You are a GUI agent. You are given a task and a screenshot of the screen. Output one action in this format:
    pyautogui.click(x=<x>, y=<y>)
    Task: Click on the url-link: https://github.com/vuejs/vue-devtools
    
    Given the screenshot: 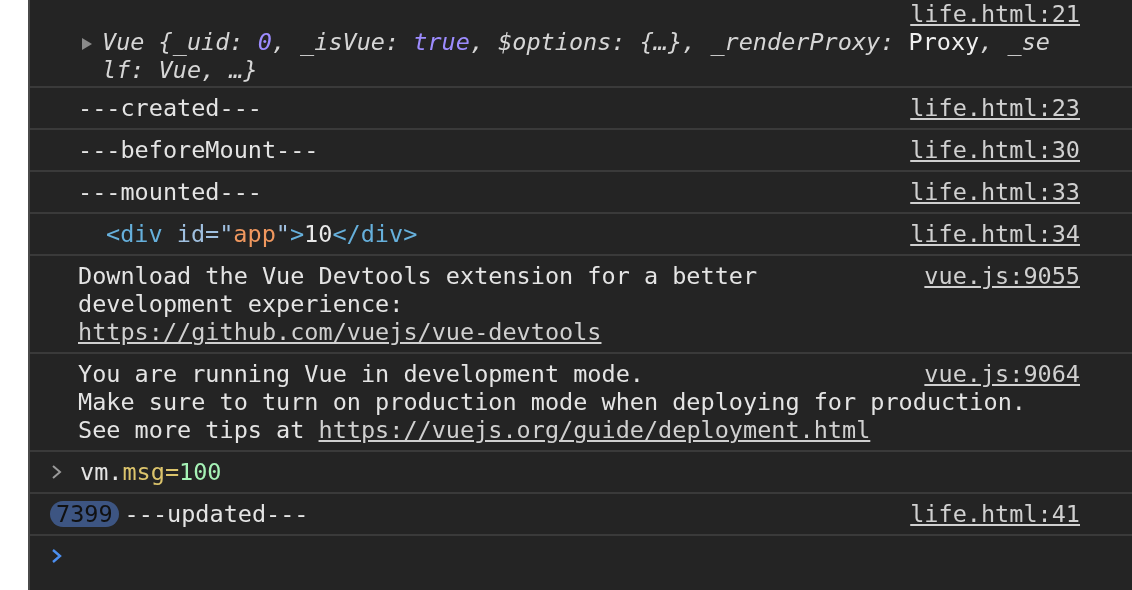 What is the action you would take?
    pyautogui.click(x=340, y=332)
    